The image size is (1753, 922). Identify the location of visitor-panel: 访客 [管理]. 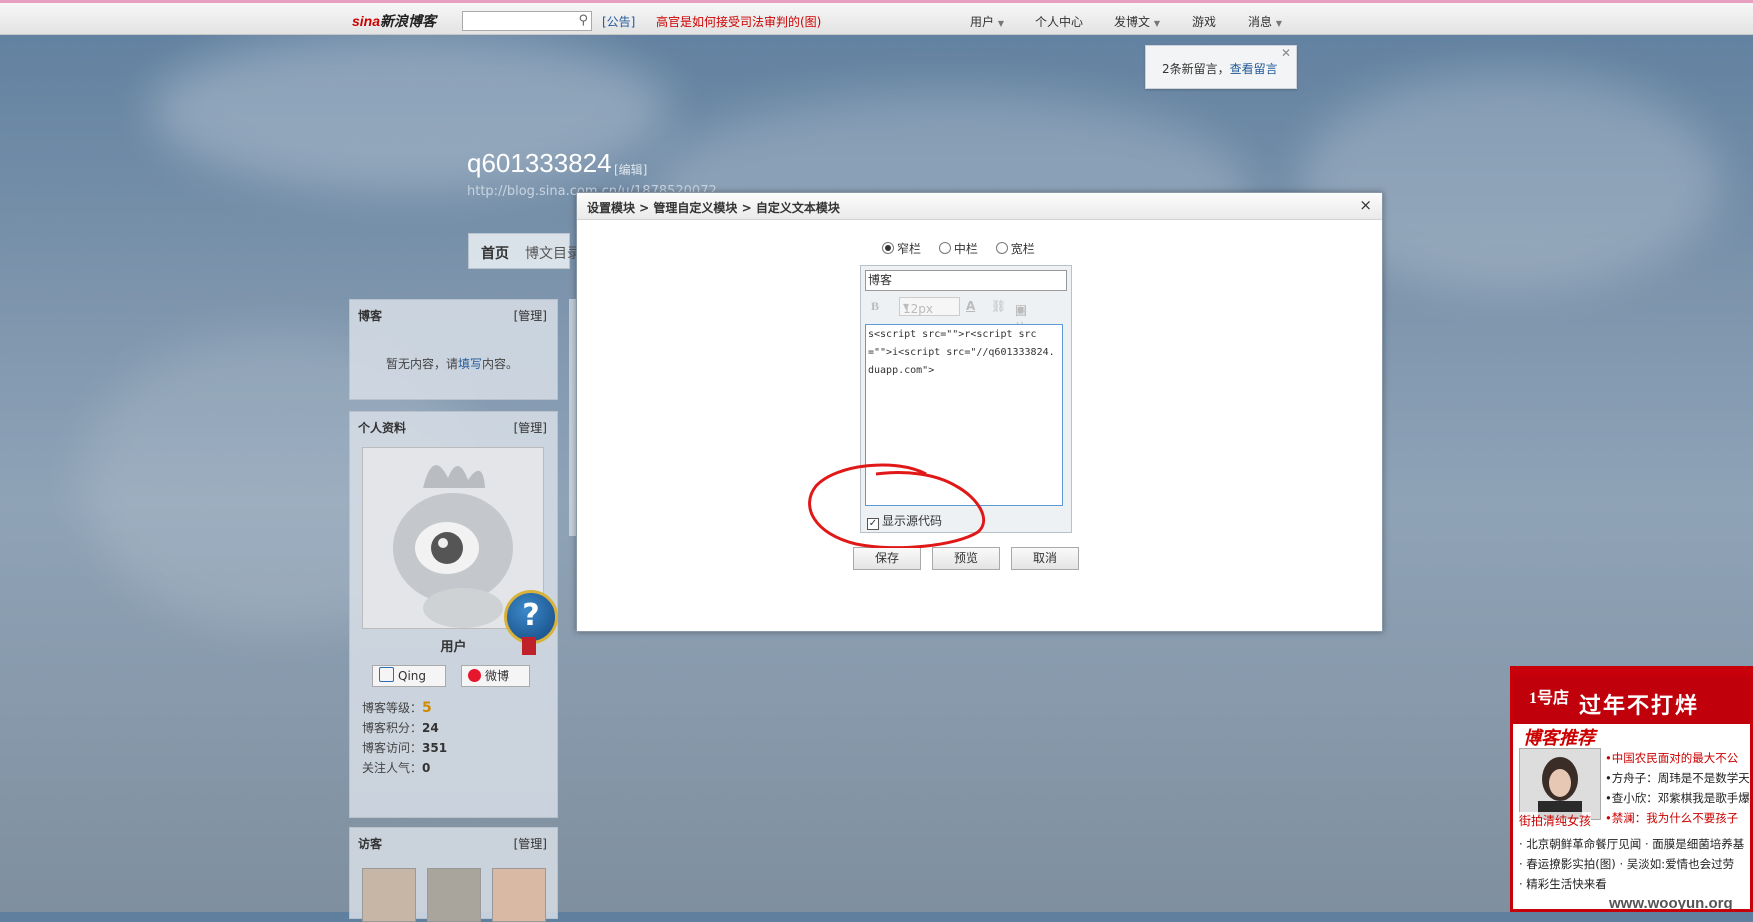
(453, 874).